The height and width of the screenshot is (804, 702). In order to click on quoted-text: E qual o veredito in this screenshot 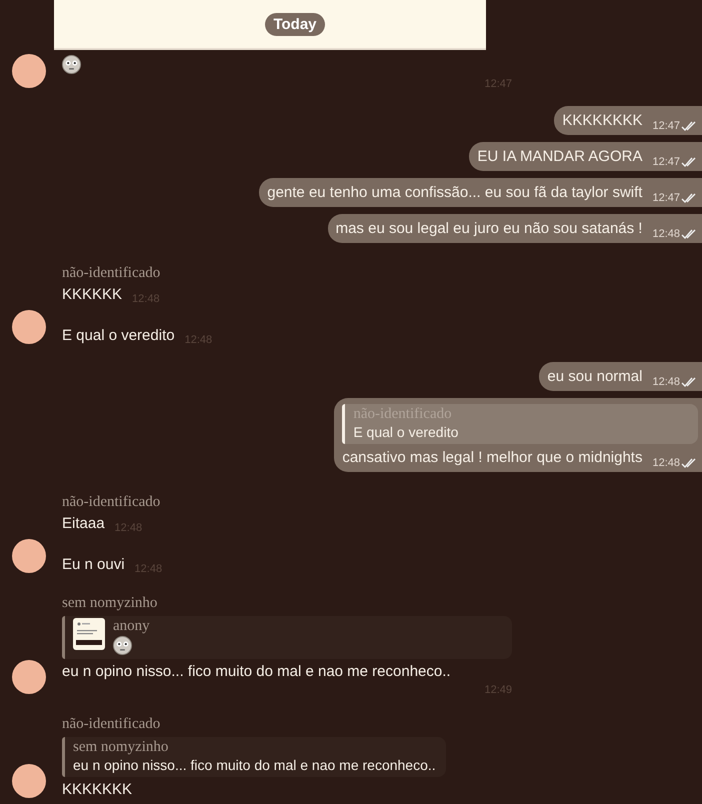, I will do `click(405, 432)`.